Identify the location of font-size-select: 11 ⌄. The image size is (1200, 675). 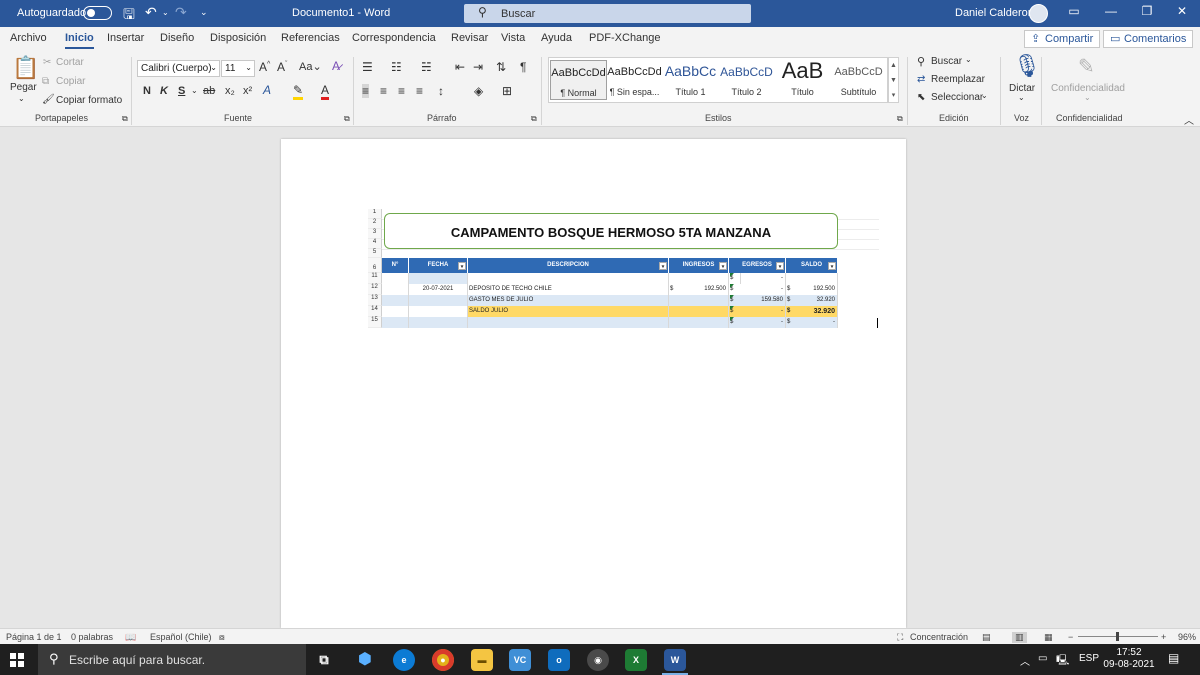
(238, 68).